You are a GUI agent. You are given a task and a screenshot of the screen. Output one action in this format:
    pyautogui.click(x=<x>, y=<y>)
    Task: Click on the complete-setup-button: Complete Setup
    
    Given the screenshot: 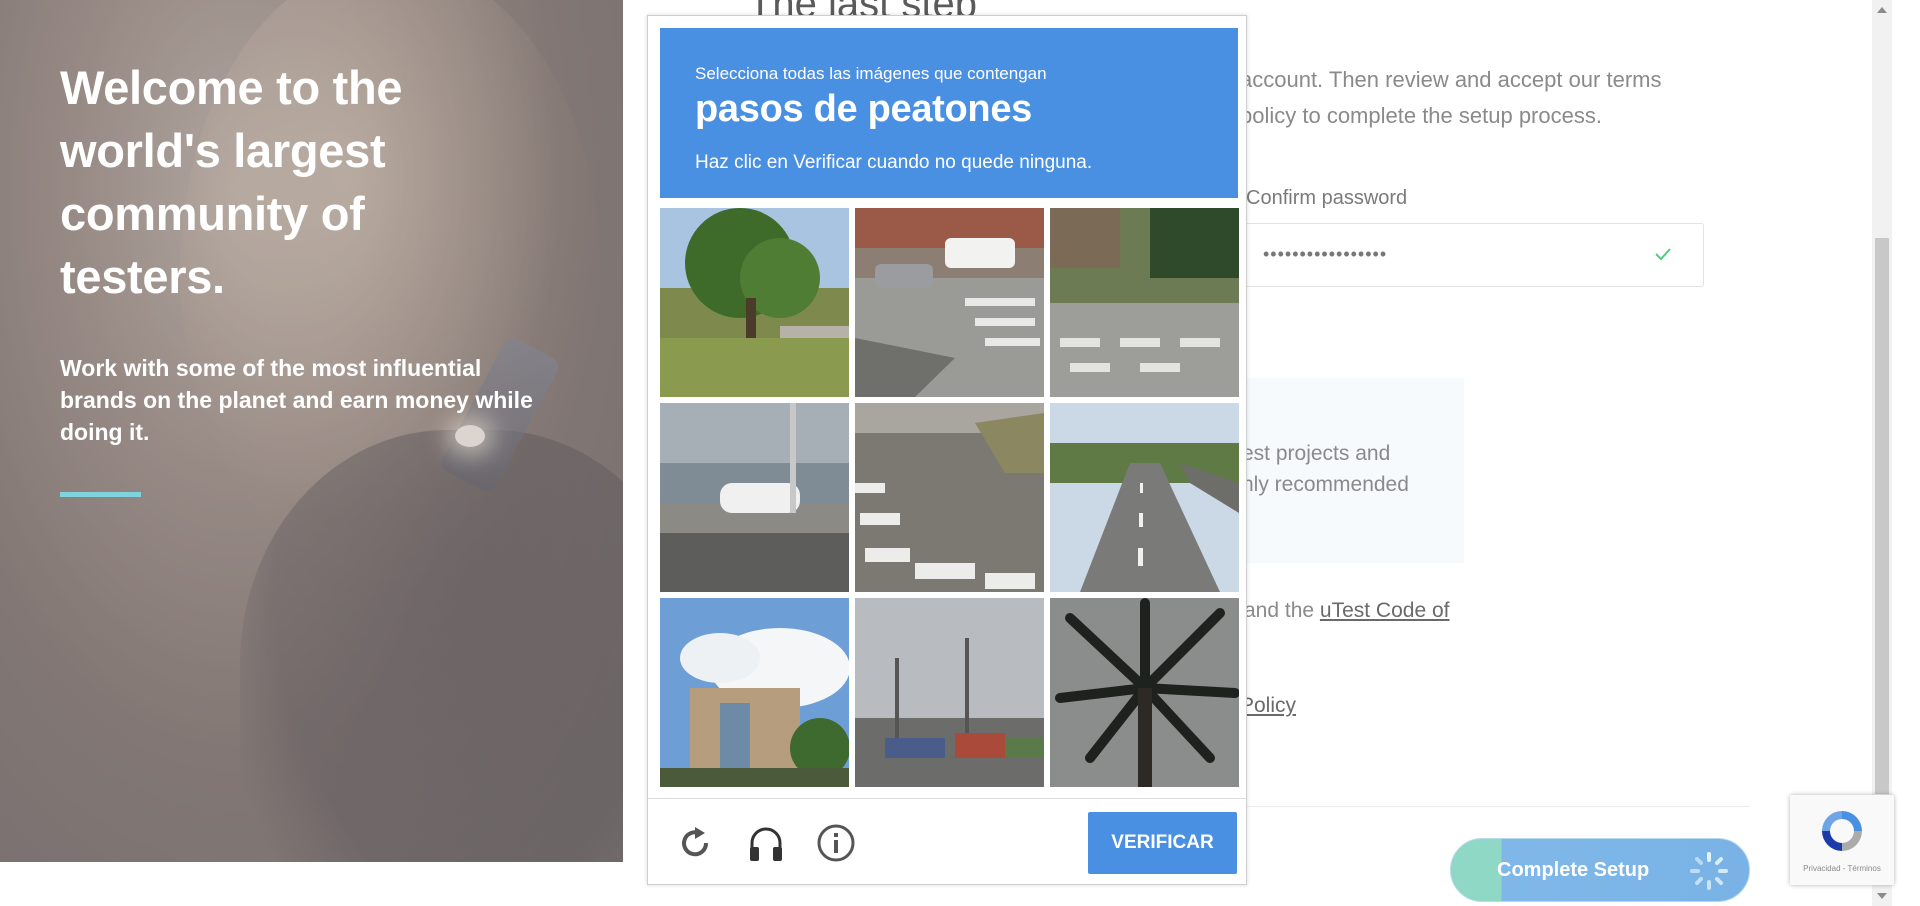 What is the action you would take?
    pyautogui.click(x=1600, y=870)
    